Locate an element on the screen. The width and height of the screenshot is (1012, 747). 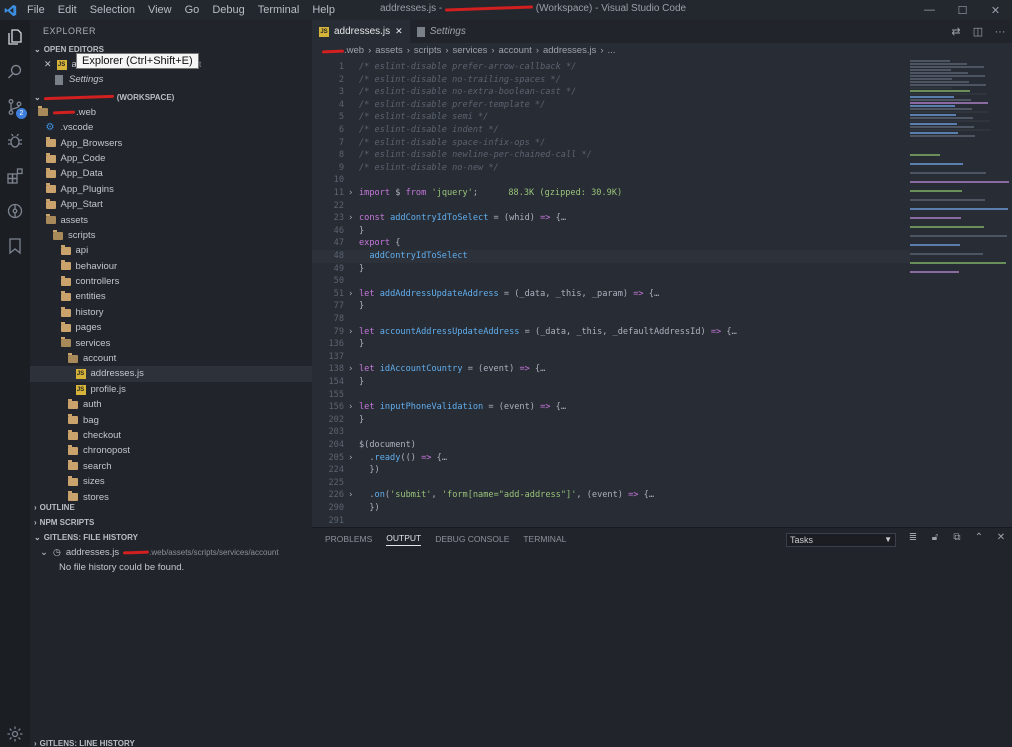
tree-folder: App_Plugins is located at coordinates (171, 189).